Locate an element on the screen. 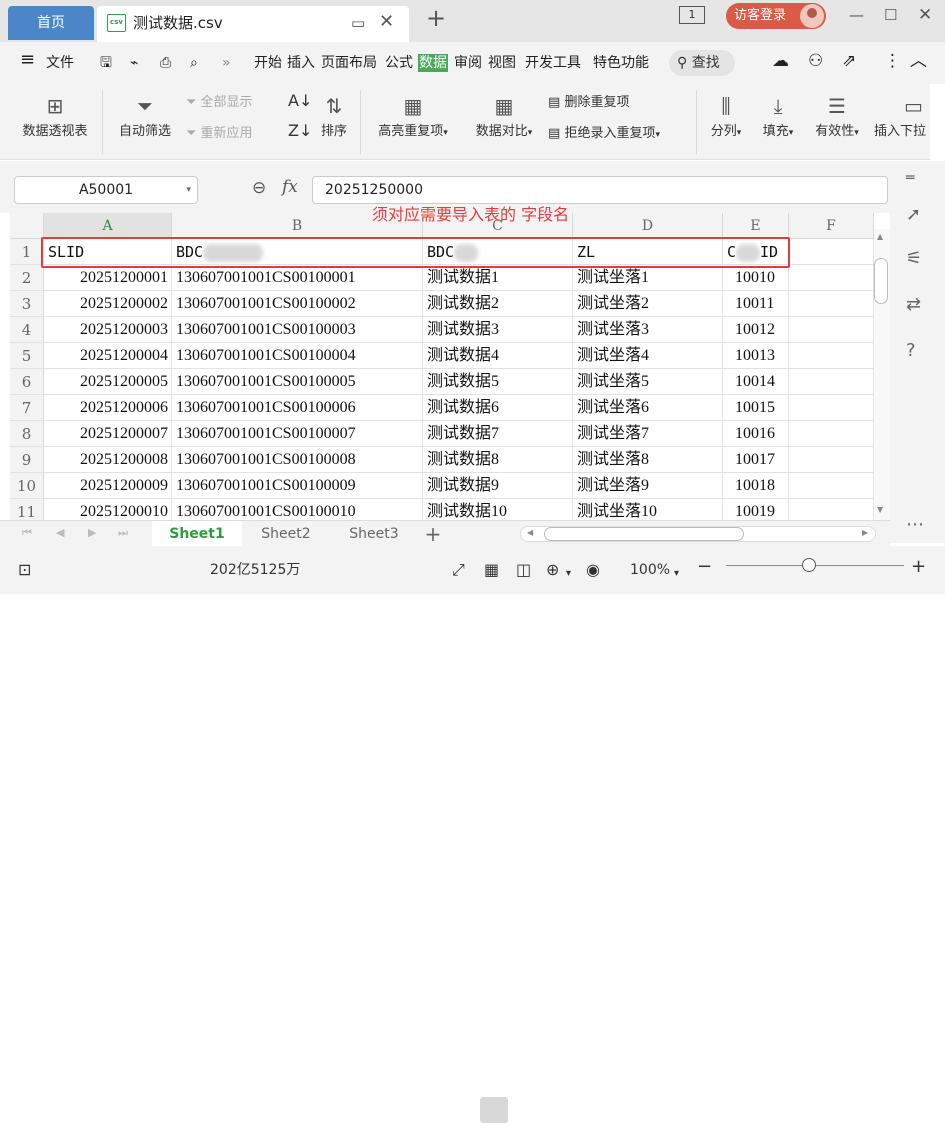  next-sheet-icon: ▶ is located at coordinates (92, 532).